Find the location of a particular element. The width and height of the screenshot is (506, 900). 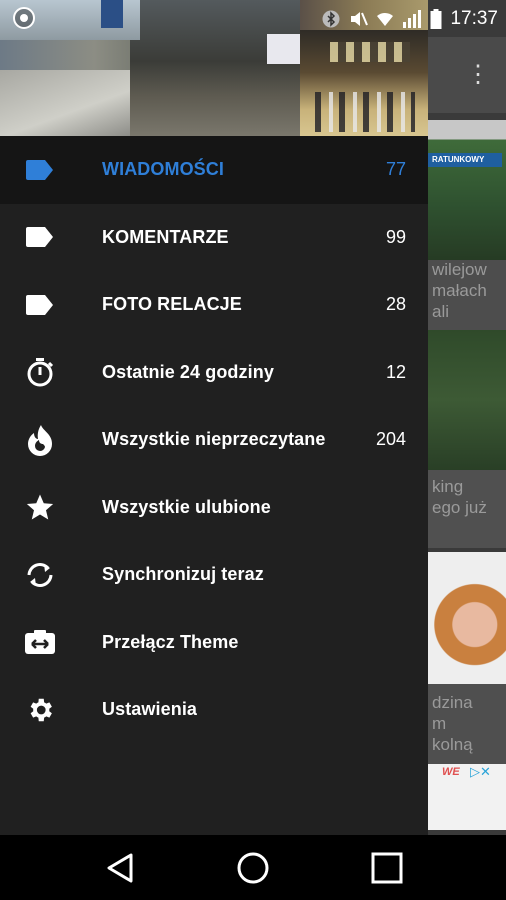

signal-icon is located at coordinates (412, 18).